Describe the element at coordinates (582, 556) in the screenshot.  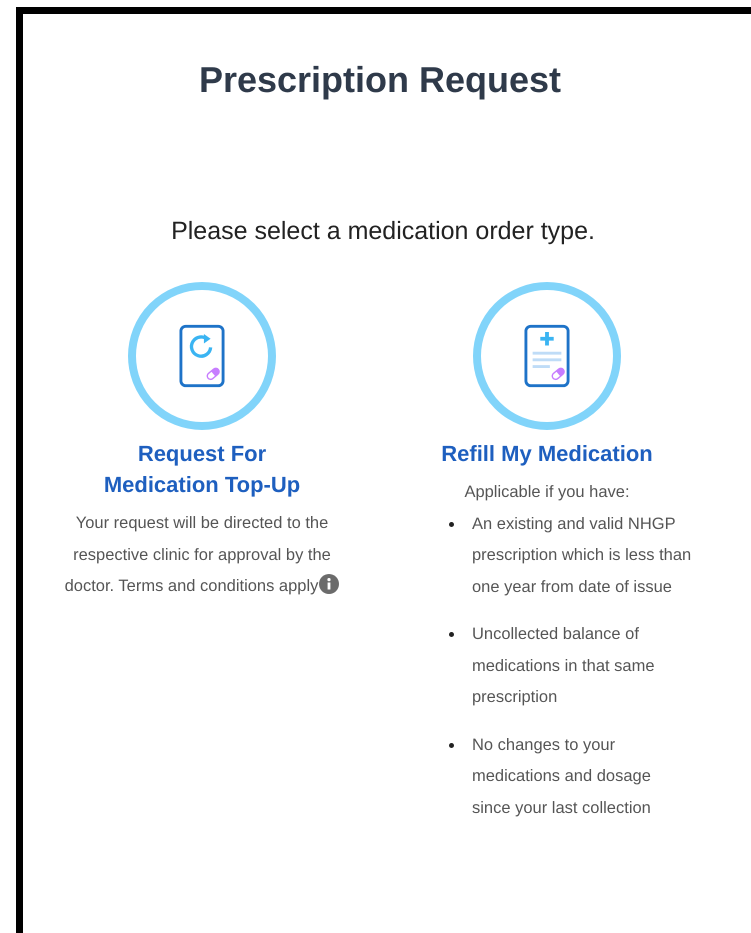
I see `bullet-text: An existing and valid NHGP prescription which is less than one year from date of issue` at that location.